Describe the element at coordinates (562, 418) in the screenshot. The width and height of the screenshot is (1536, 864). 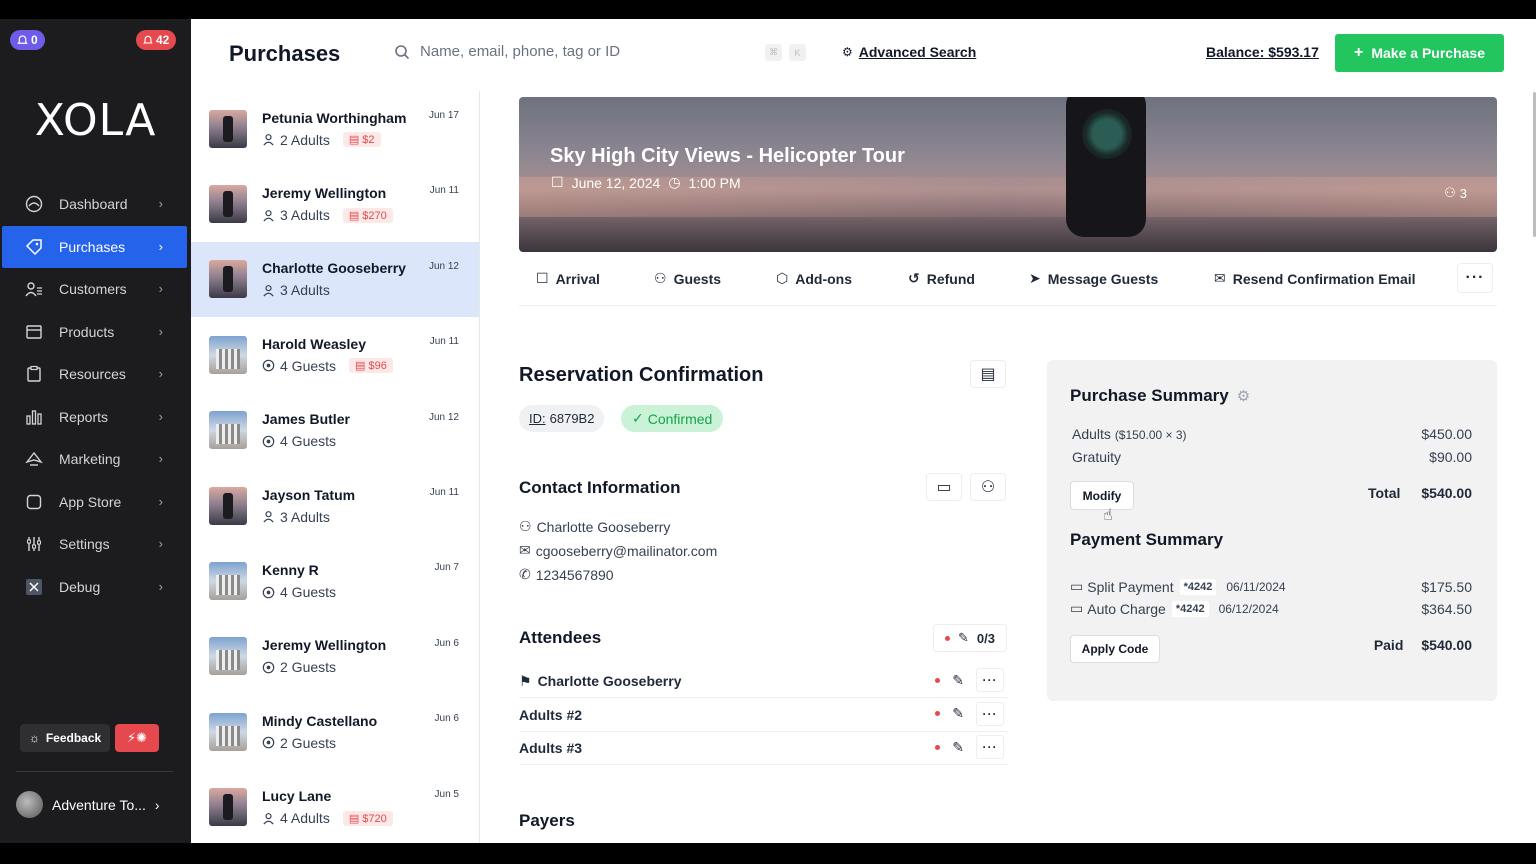
I see `reservation-id: ID: 6879B2` at that location.